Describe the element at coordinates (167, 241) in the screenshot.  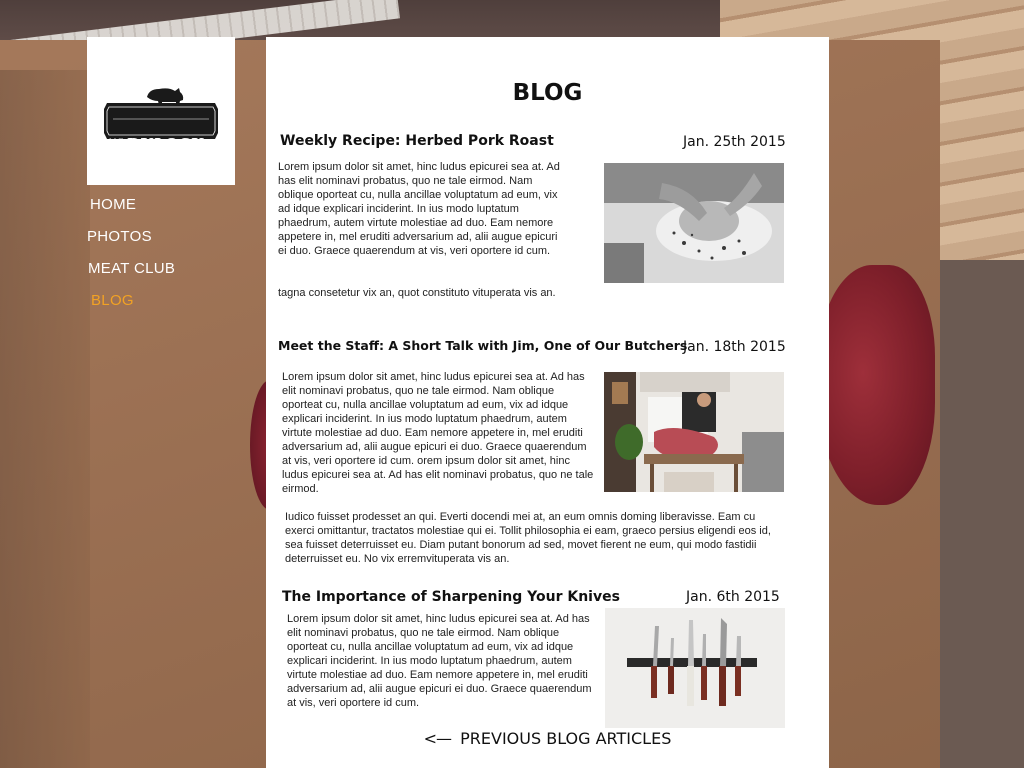
I see `nav-item-photos: PHOTOS` at that location.